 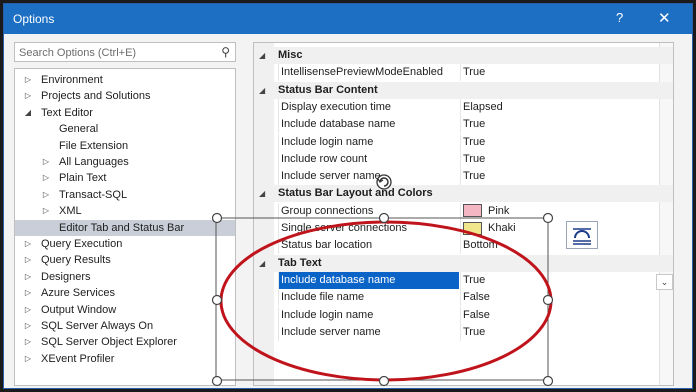 I want to click on rotate-icon, so click(x=384, y=182).